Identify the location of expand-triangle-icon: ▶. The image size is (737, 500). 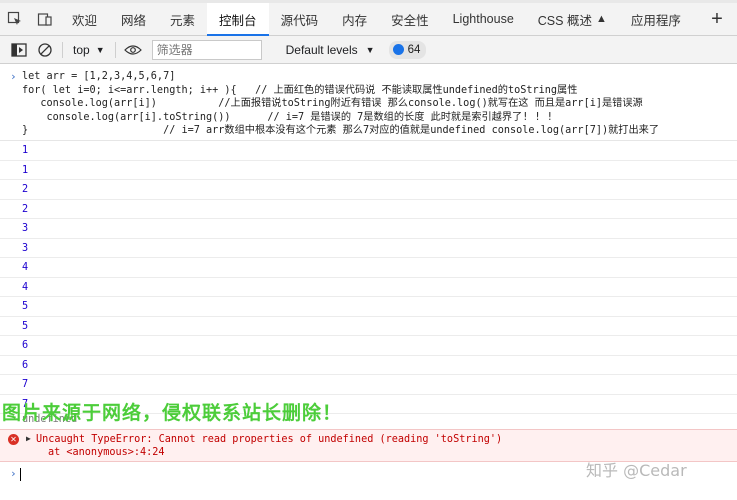
(28, 438).